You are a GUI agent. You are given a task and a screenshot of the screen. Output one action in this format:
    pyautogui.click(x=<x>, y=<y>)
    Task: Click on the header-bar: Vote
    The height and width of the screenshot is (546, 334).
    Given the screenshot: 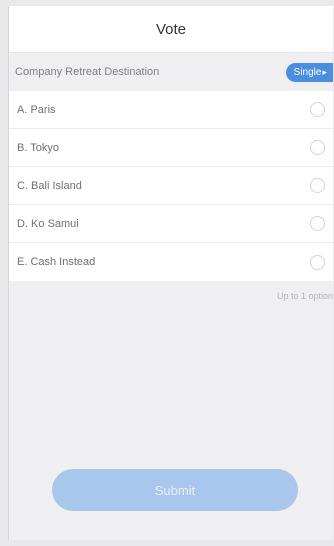 What is the action you would take?
    pyautogui.click(x=171, y=29)
    